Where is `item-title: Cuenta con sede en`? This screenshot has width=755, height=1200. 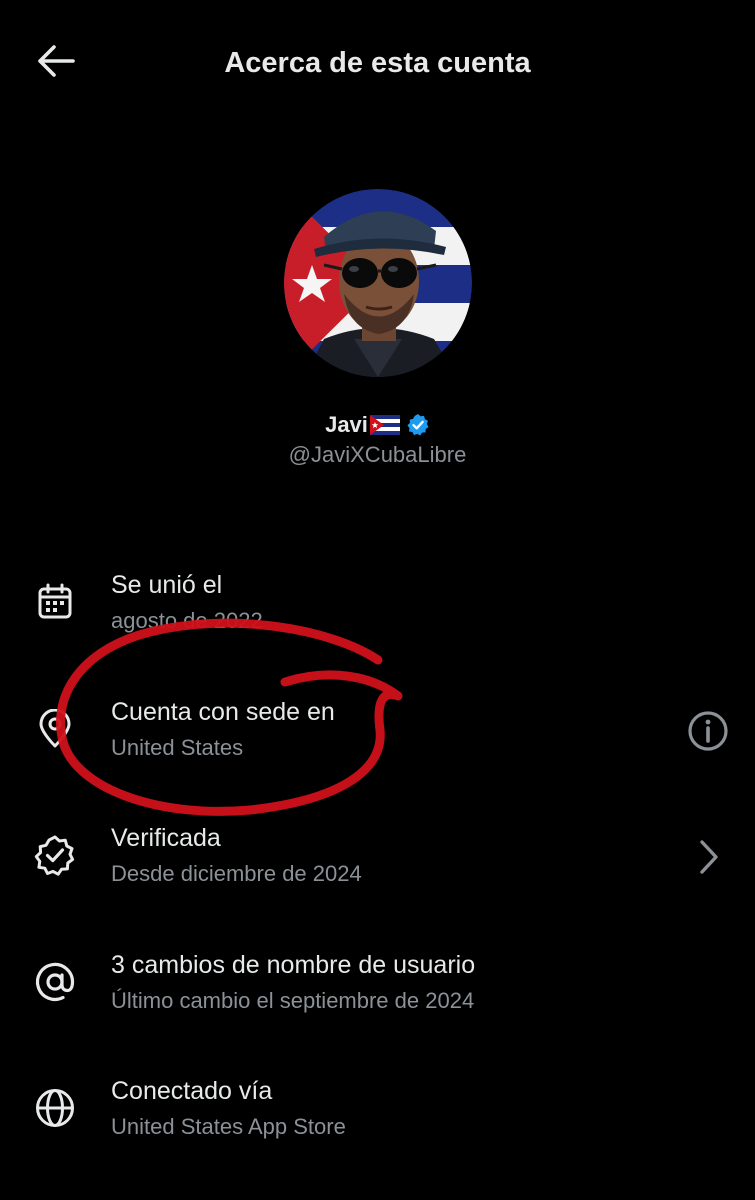 item-title: Cuenta con sede en is located at coordinates (223, 712).